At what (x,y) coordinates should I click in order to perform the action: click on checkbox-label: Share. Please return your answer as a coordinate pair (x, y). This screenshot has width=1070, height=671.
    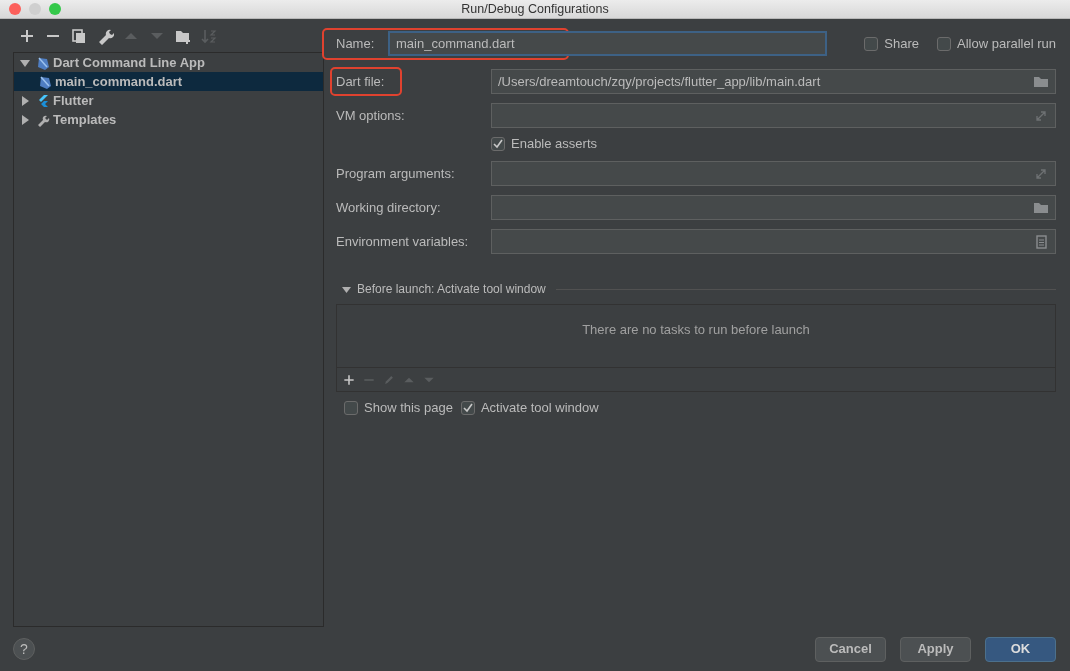
    Looking at the image, I should click on (901, 43).